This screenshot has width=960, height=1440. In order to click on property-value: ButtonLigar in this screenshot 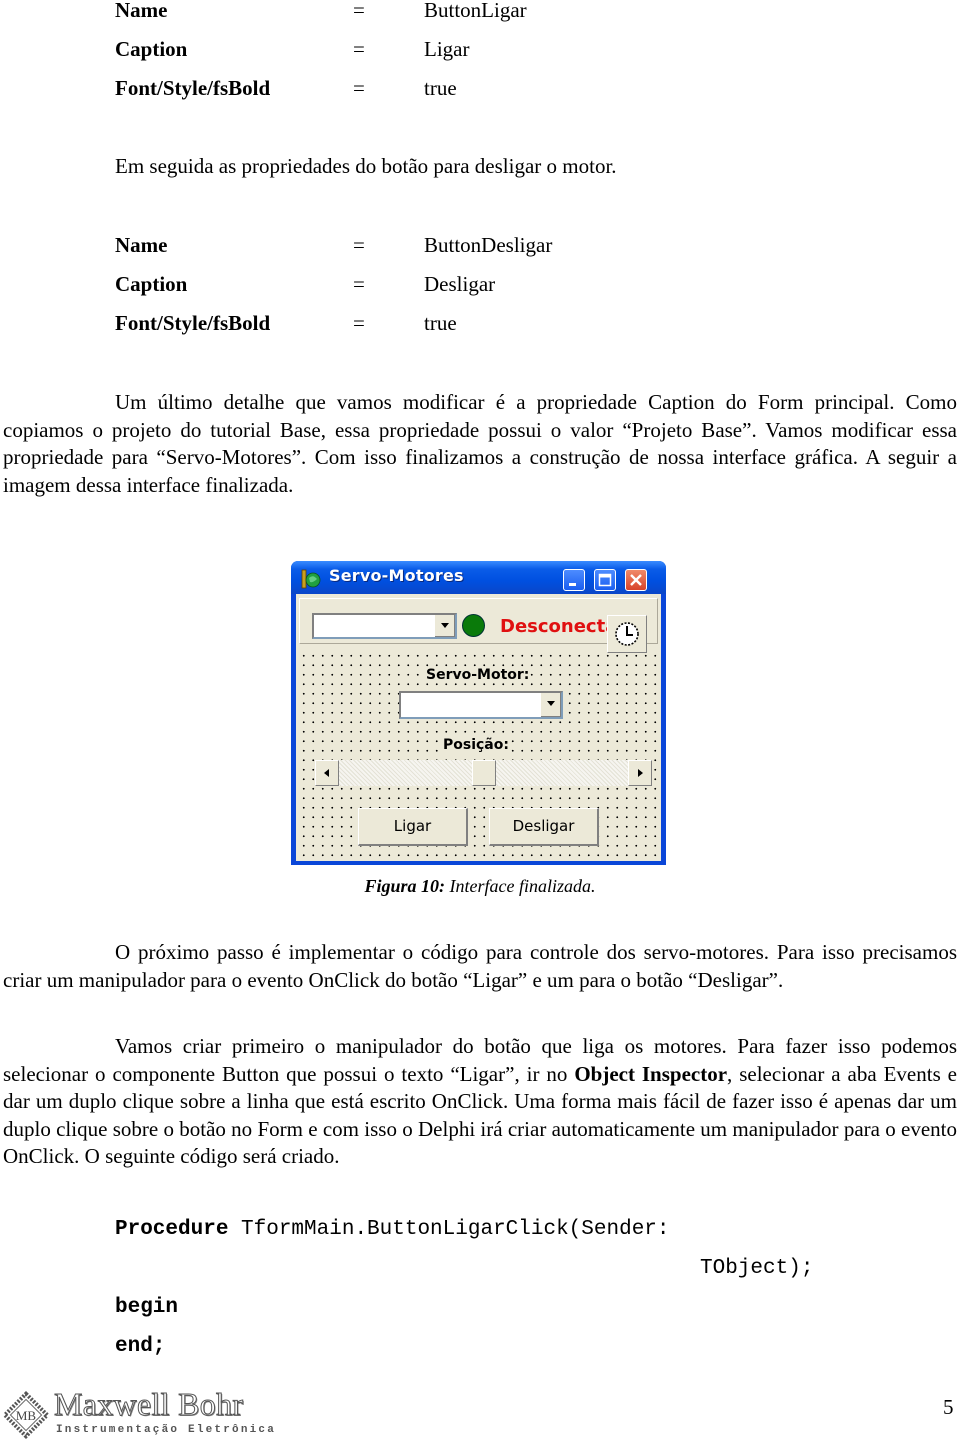, I will do `click(475, 11)`.